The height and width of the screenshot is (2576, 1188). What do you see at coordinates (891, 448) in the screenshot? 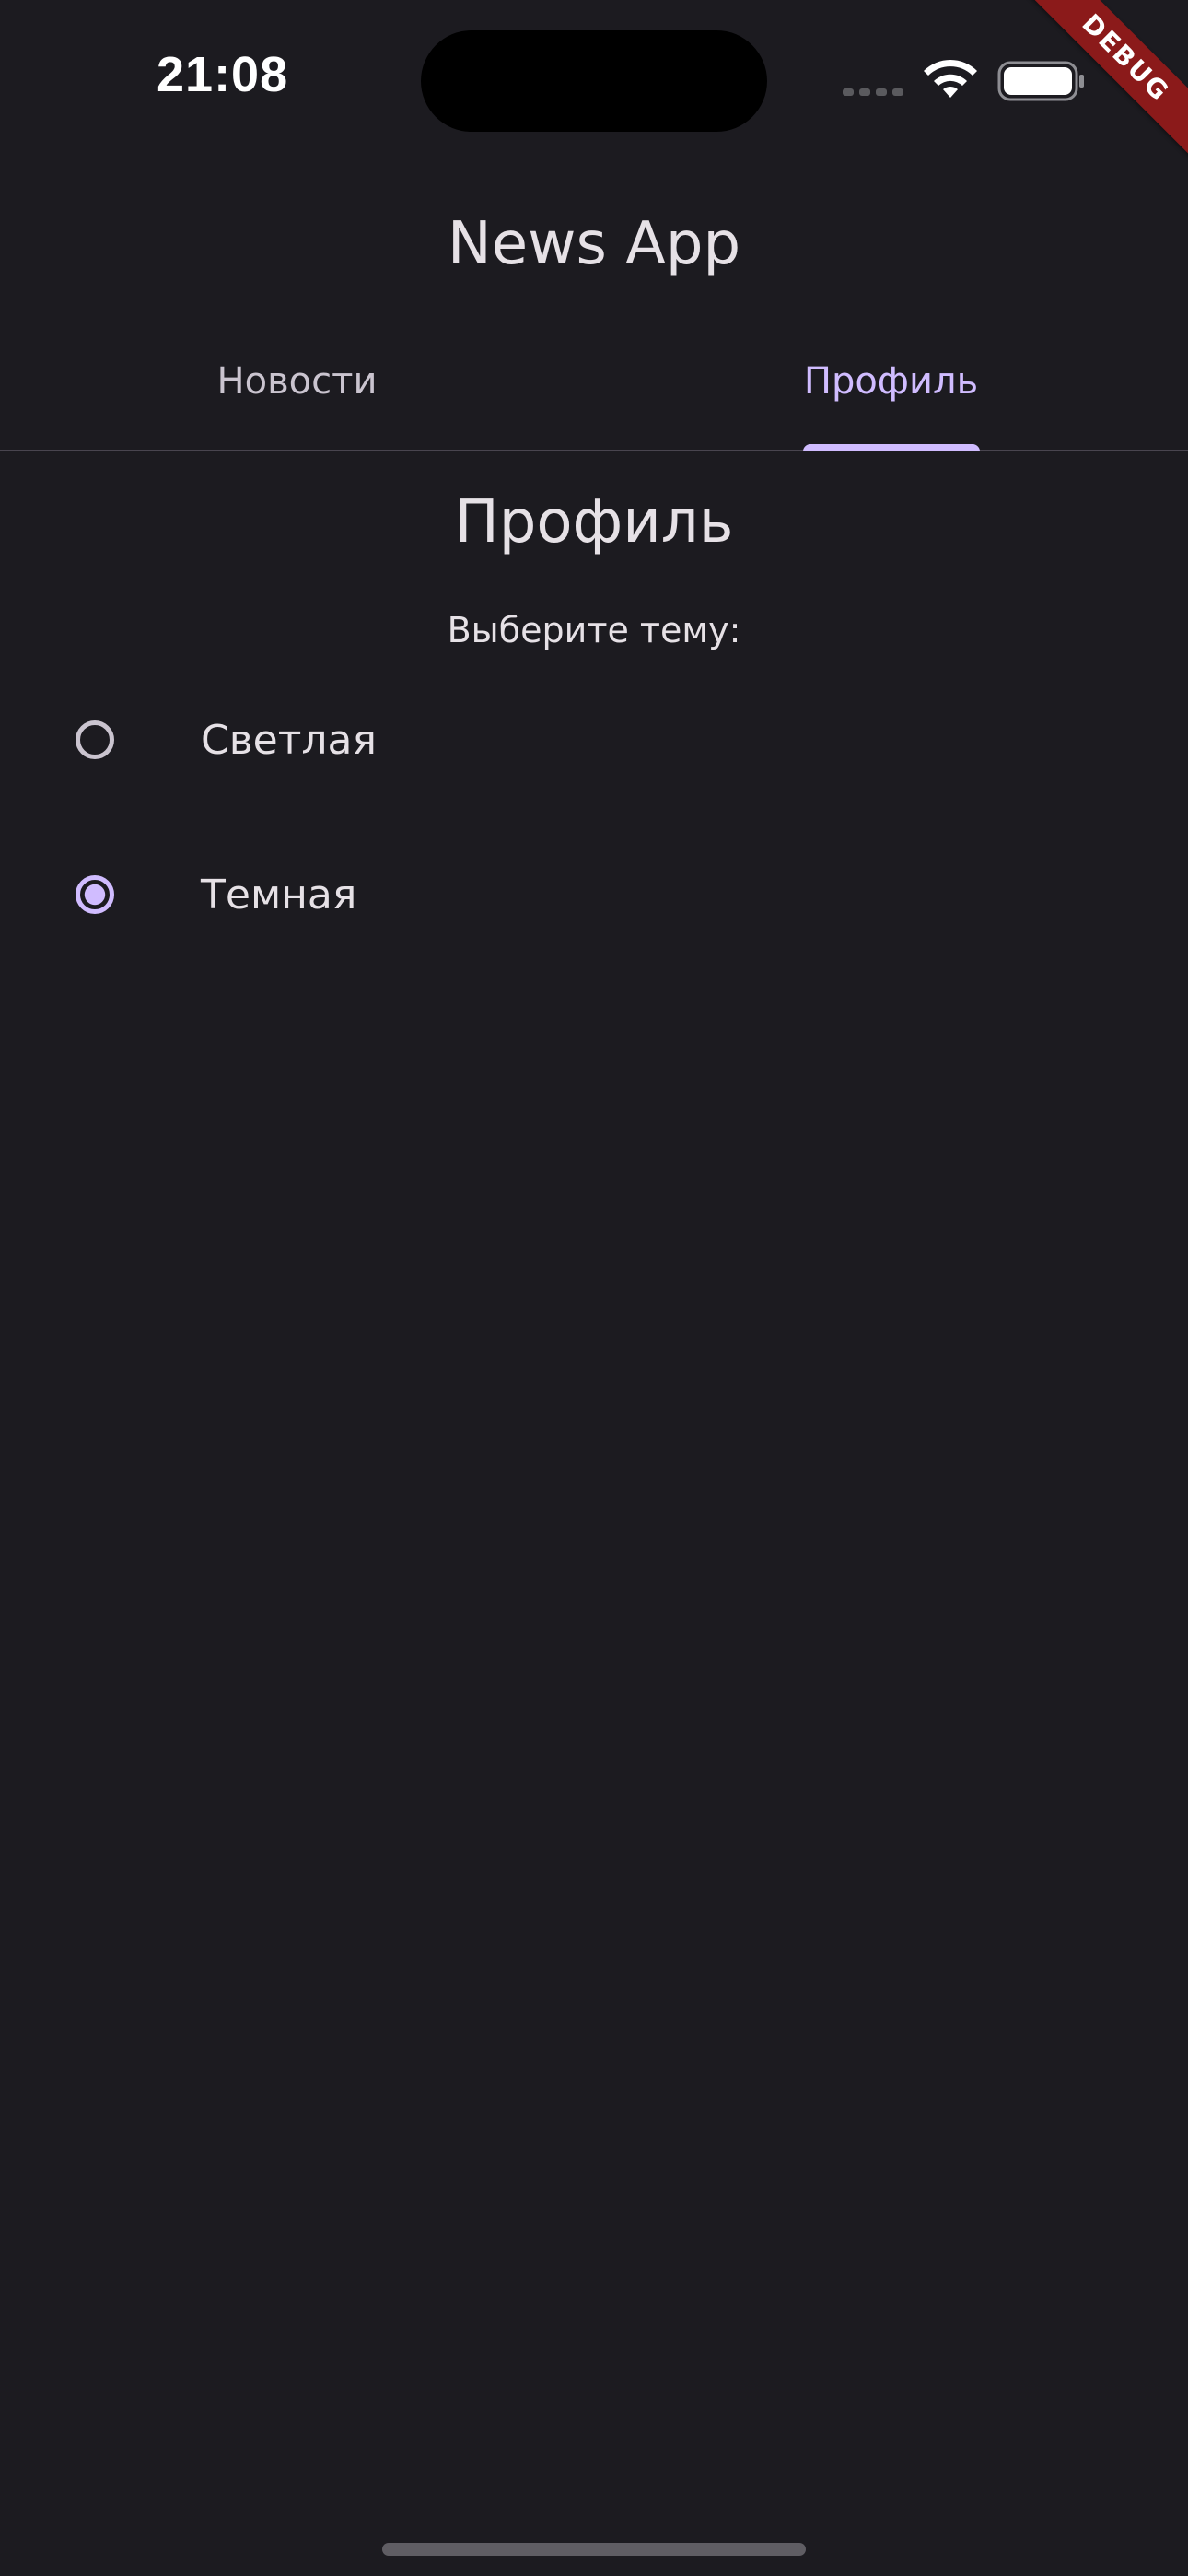
I see `tab-indicator` at bounding box center [891, 448].